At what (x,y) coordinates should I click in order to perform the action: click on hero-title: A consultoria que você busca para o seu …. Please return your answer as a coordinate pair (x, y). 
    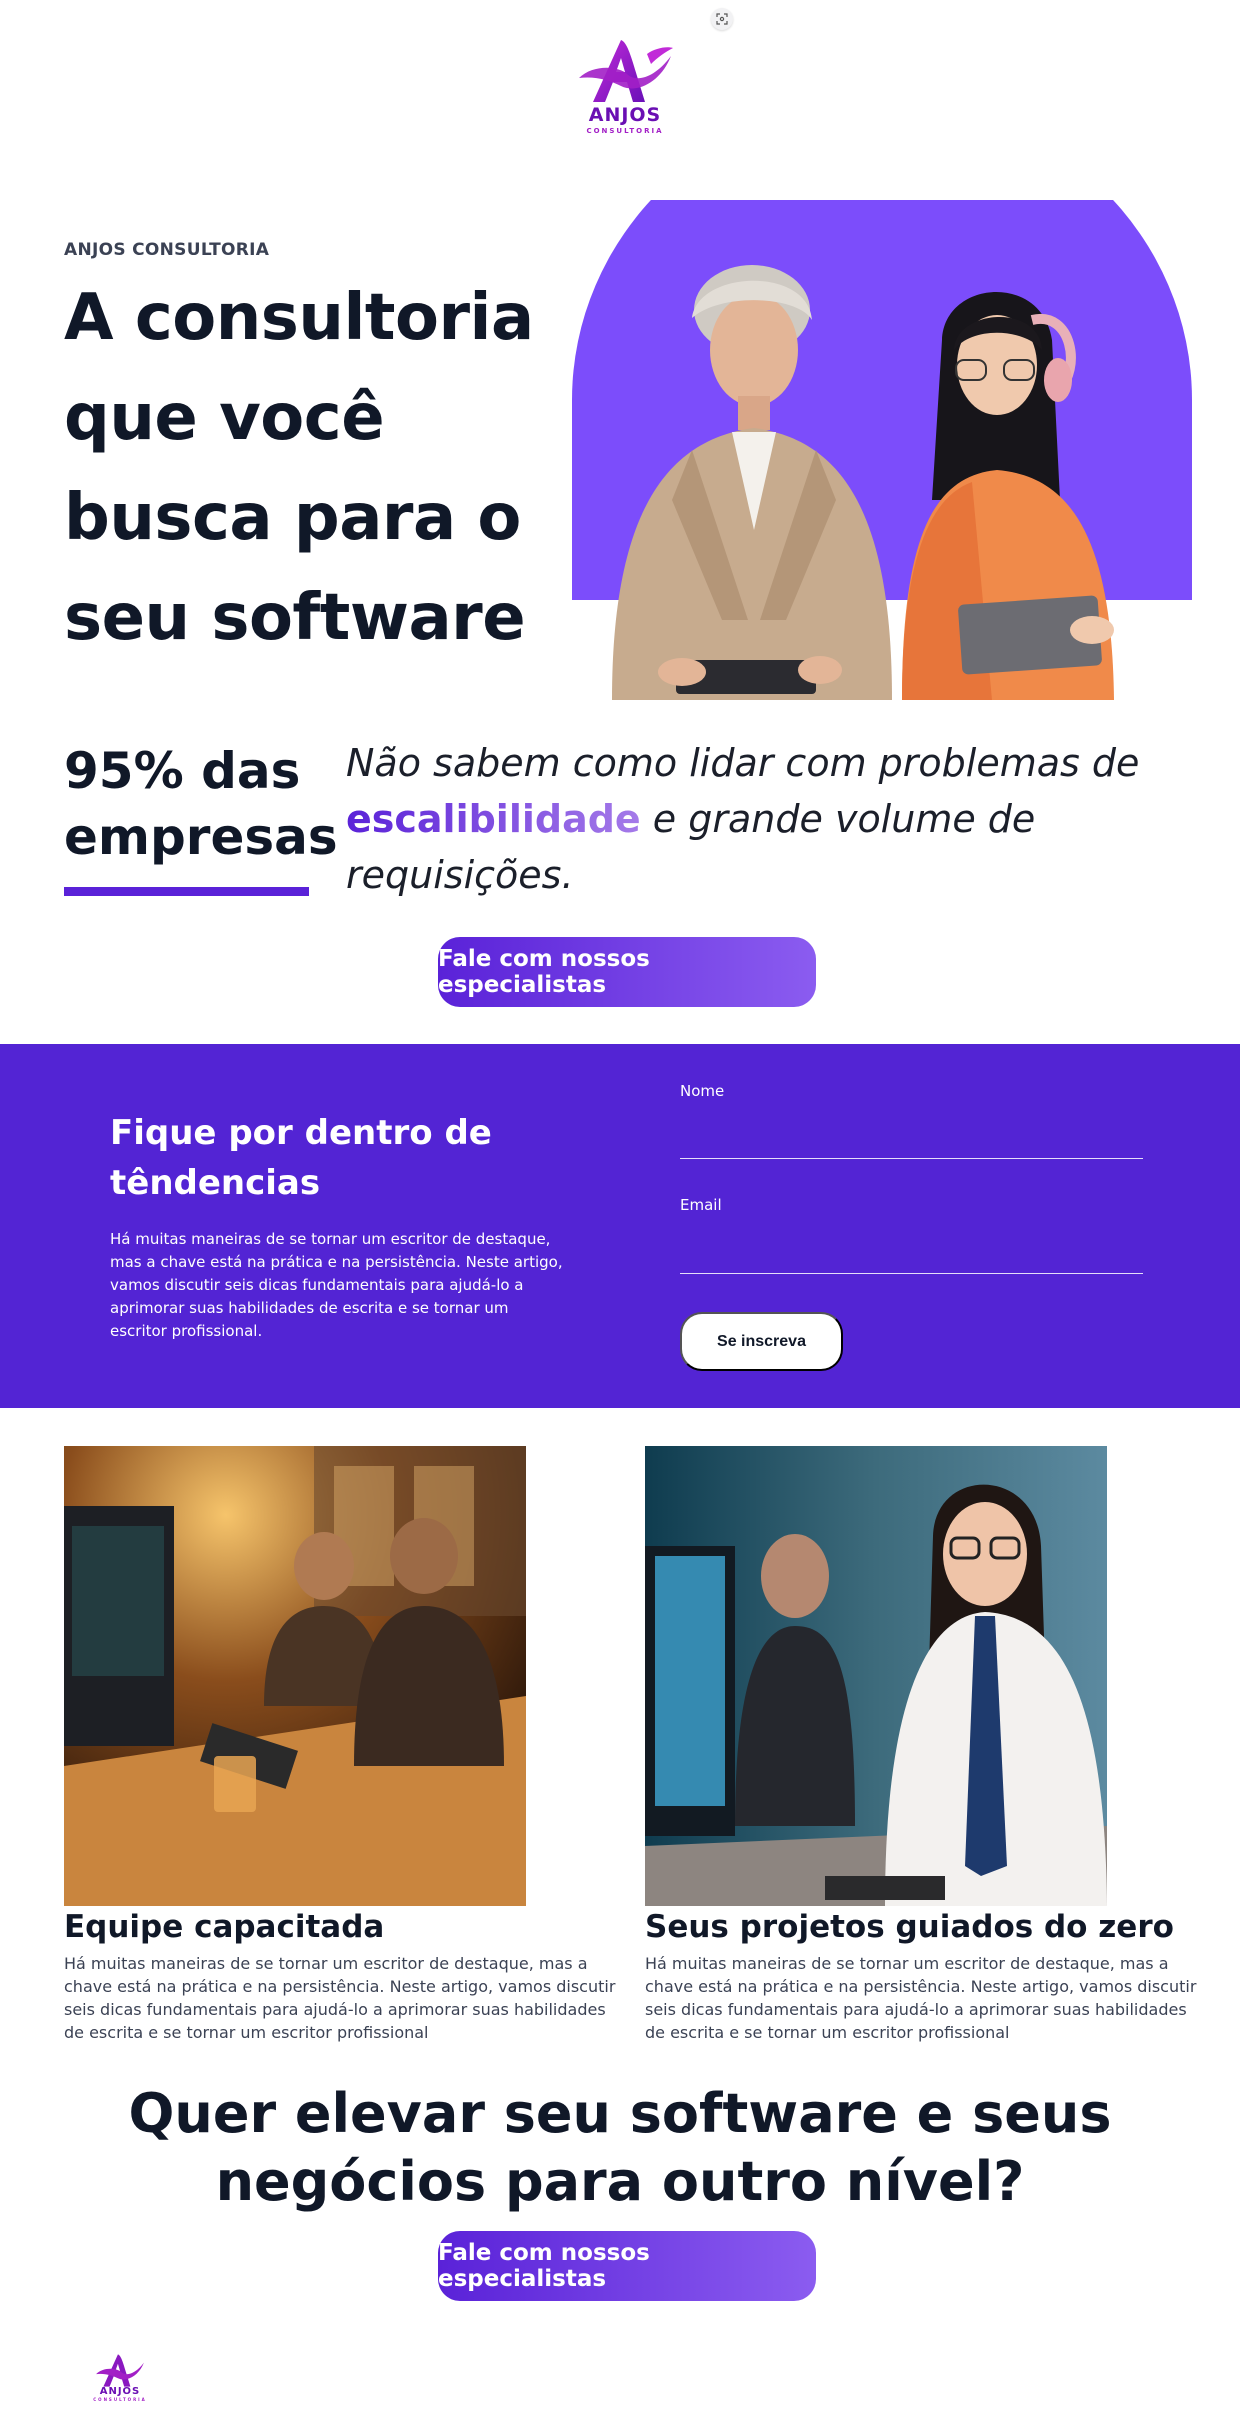
    Looking at the image, I should click on (324, 468).